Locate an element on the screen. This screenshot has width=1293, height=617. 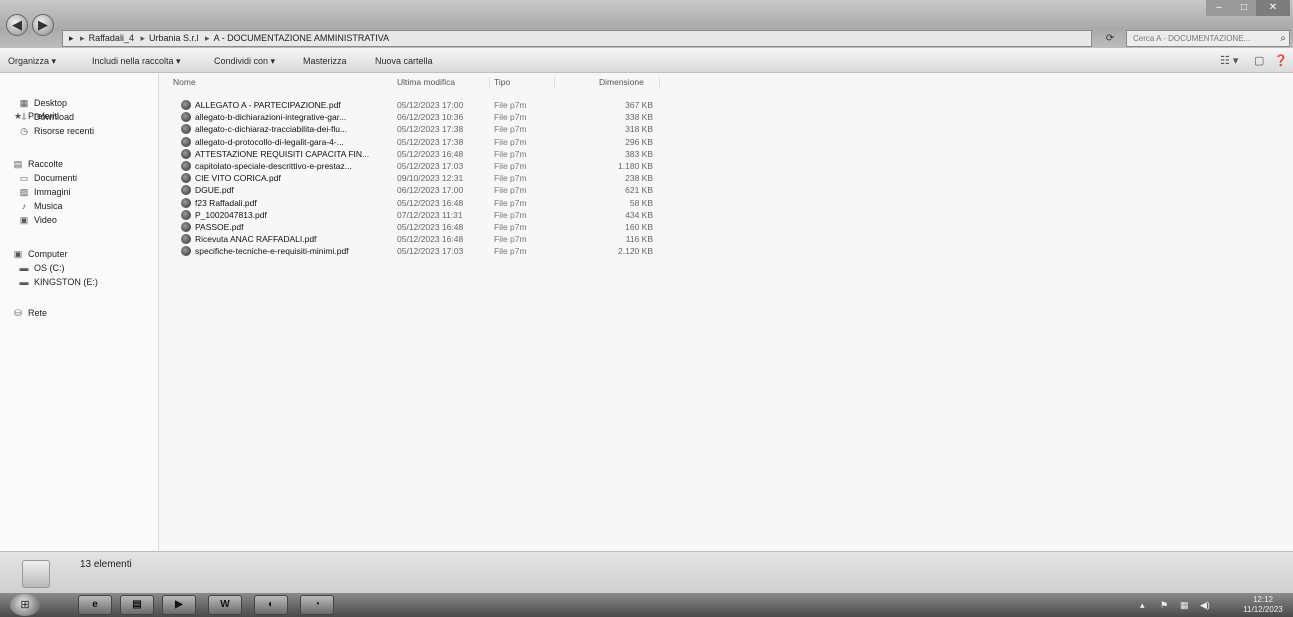
chevron-right-icon: ▸ is located at coordinates (142, 38).